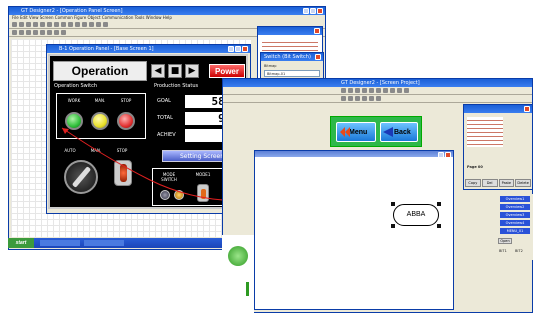 The width and height of the screenshot is (533, 313). I want to click on green-lamp-preview, so click(238, 256).